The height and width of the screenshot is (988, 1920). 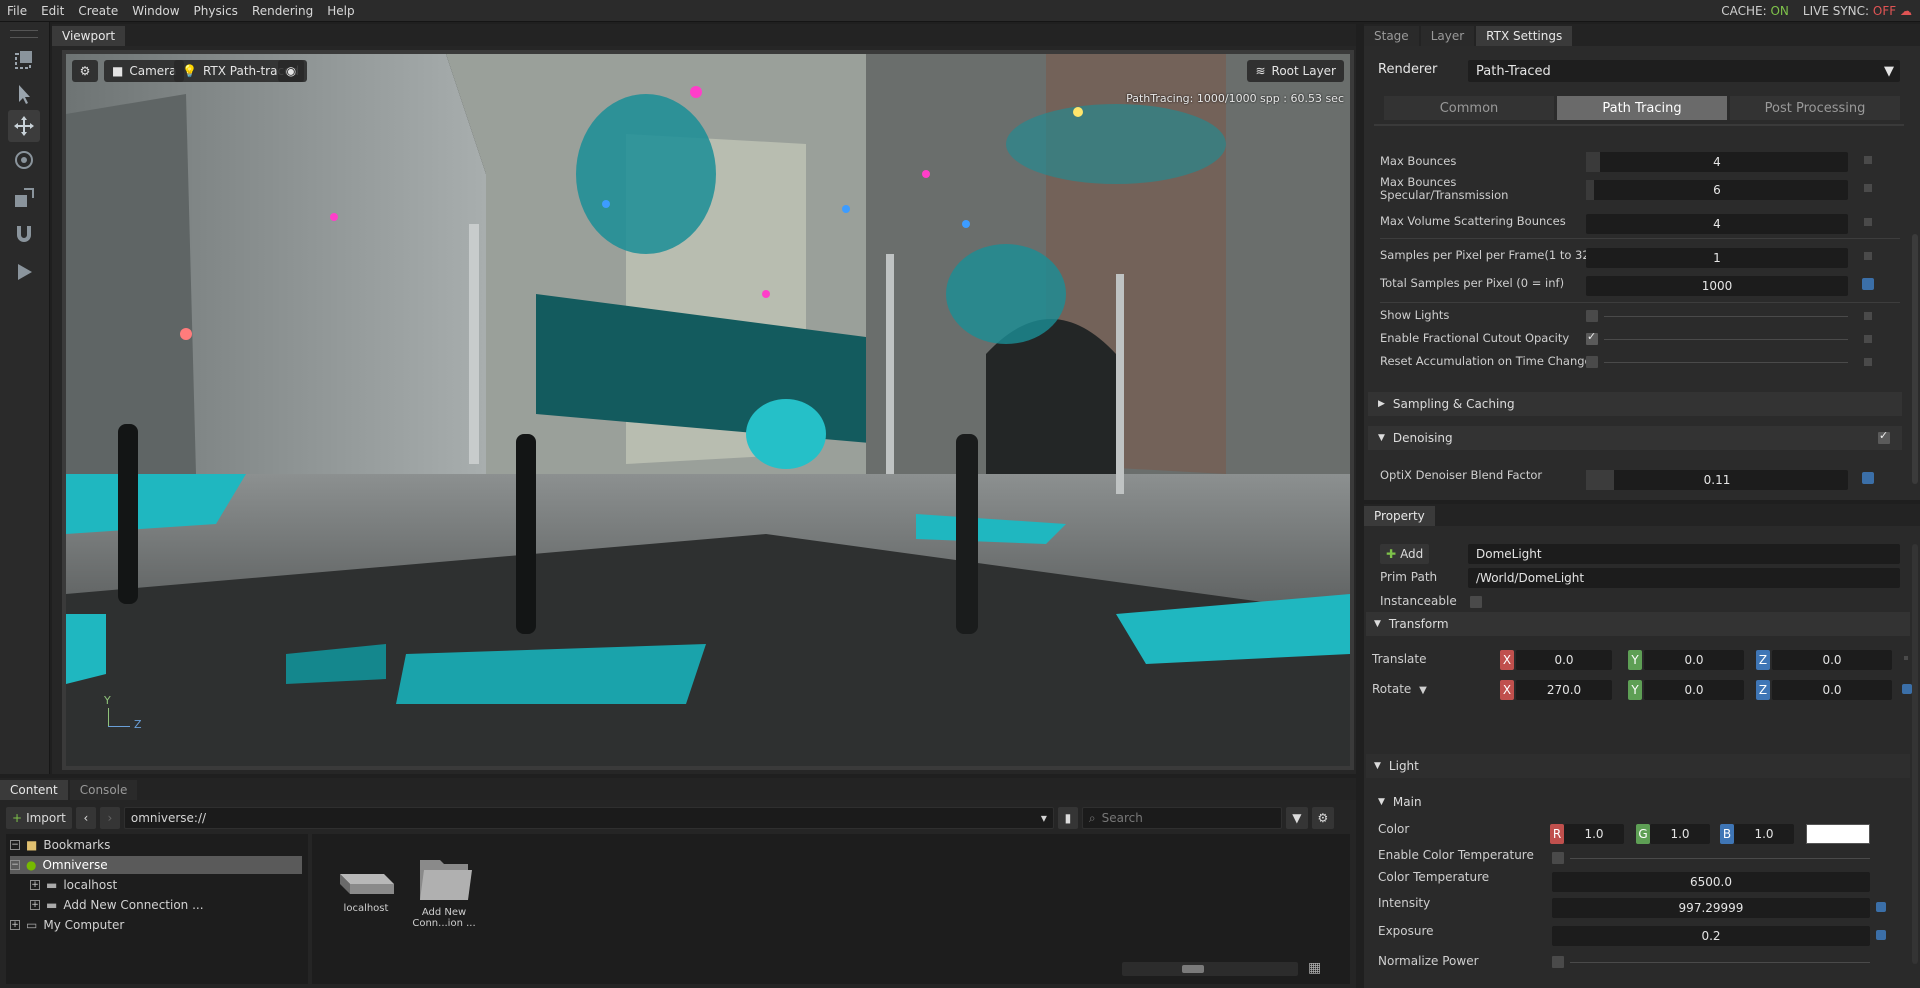 I want to click on scale-tool, so click(x=24, y=198).